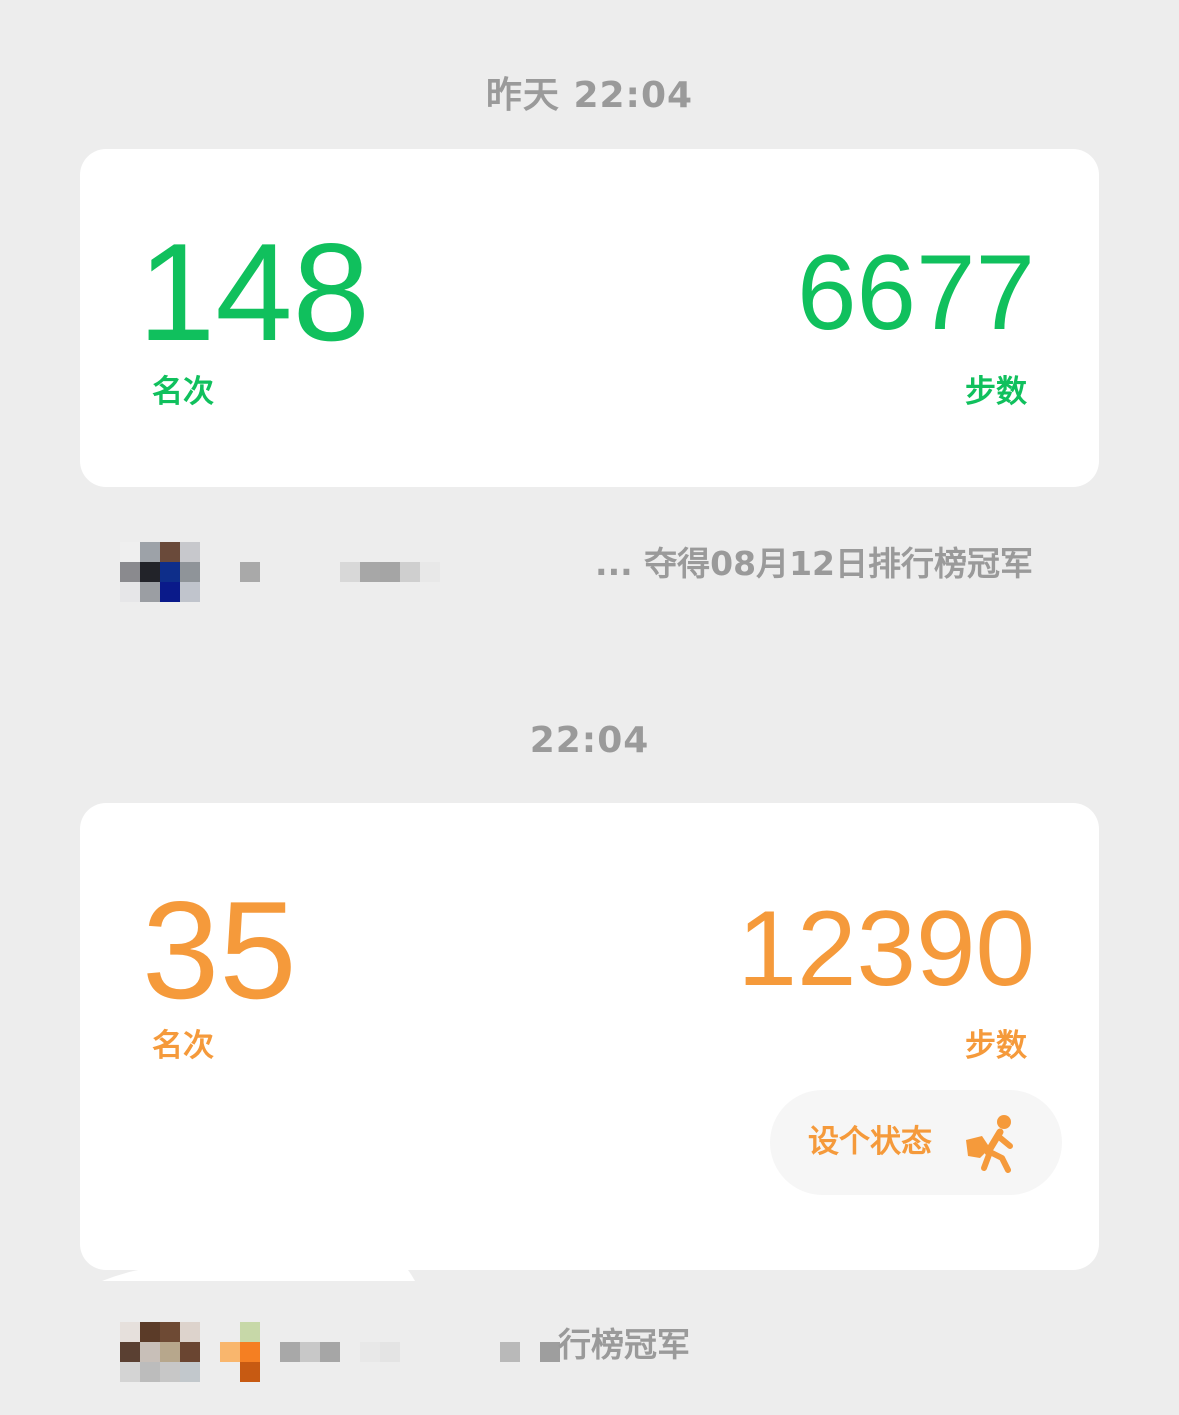  I want to click on timestamp-yesterday: 昨天 22:04, so click(589, 95).